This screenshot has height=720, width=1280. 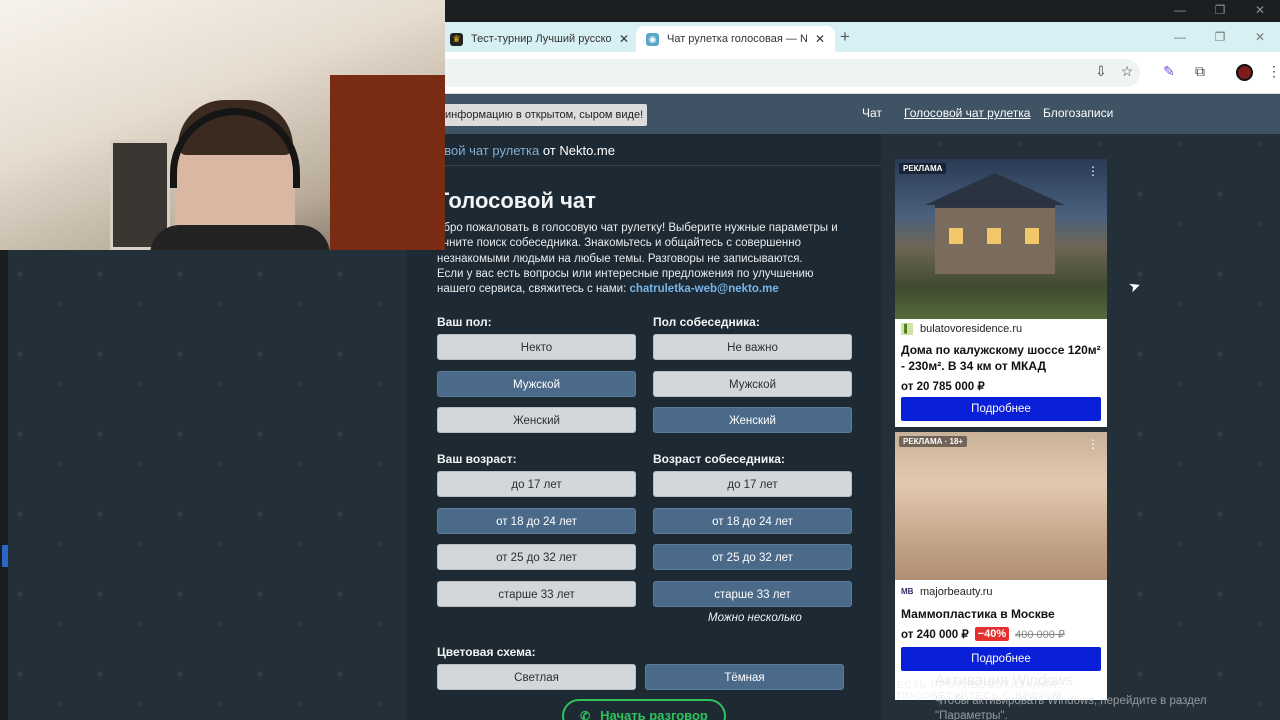 What do you see at coordinates (536, 520) in the screenshot?
I see `my-age-option: от 18 до 24 лет` at bounding box center [536, 520].